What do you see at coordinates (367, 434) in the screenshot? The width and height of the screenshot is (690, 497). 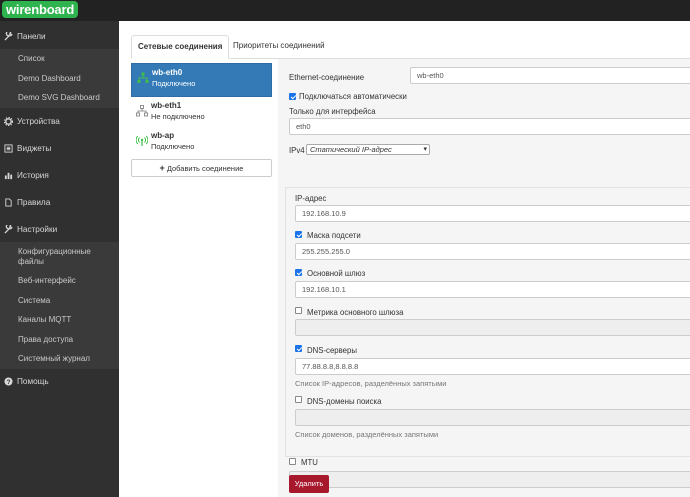 I see `dns-search-help: Список доменов, разделённых запятыми` at bounding box center [367, 434].